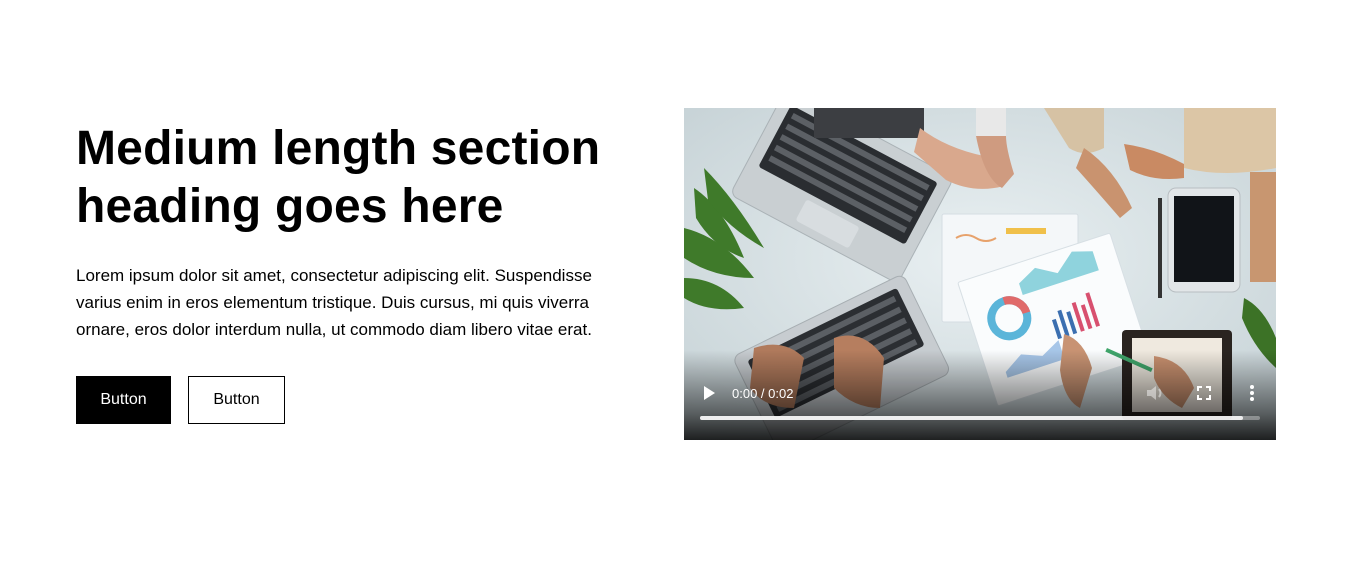  I want to click on volume-icon, so click(1156, 393).